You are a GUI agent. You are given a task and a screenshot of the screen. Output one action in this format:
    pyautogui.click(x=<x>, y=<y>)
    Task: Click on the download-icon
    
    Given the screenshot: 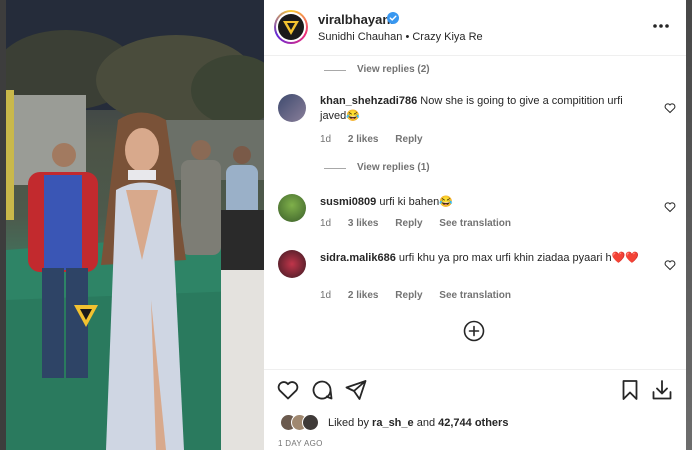 What is the action you would take?
    pyautogui.click(x=662, y=390)
    